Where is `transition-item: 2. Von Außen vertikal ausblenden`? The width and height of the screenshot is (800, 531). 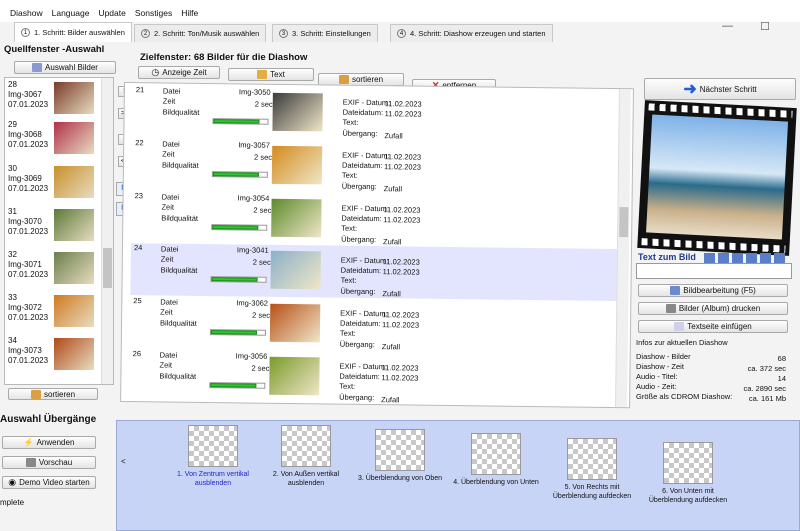 transition-item: 2. Von Außen vertikal ausblenden is located at coordinates (306, 456).